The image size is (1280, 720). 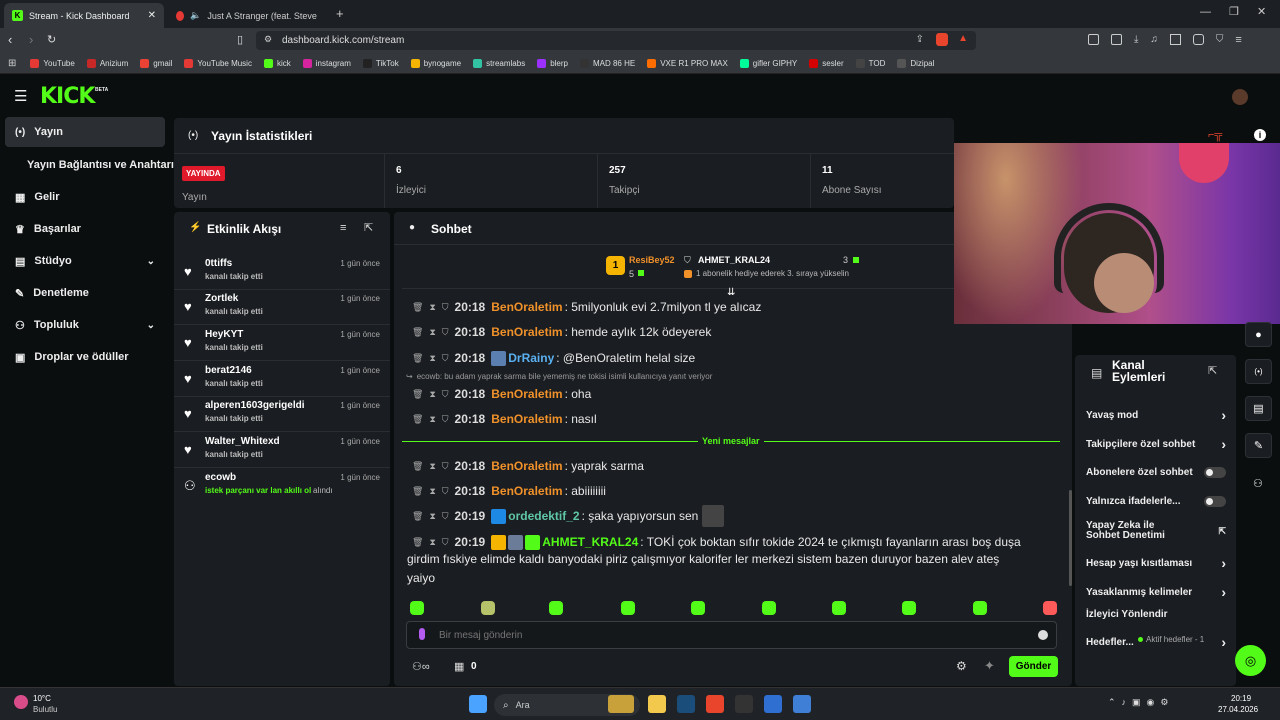 I want to click on chat-users-icon: ⚇∞, so click(x=421, y=666).